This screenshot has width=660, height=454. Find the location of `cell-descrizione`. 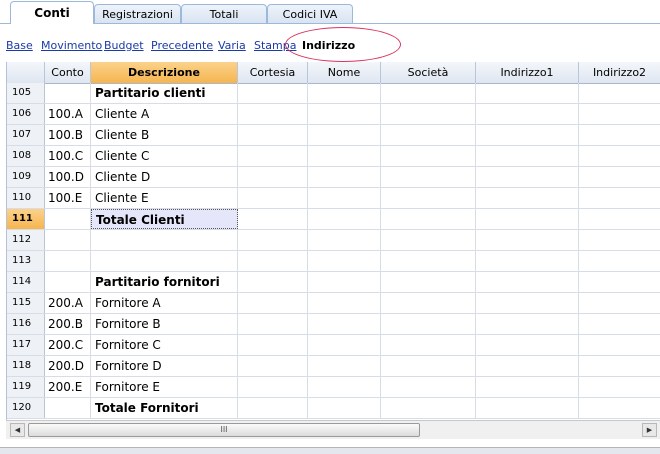

cell-descrizione is located at coordinates (164, 240).